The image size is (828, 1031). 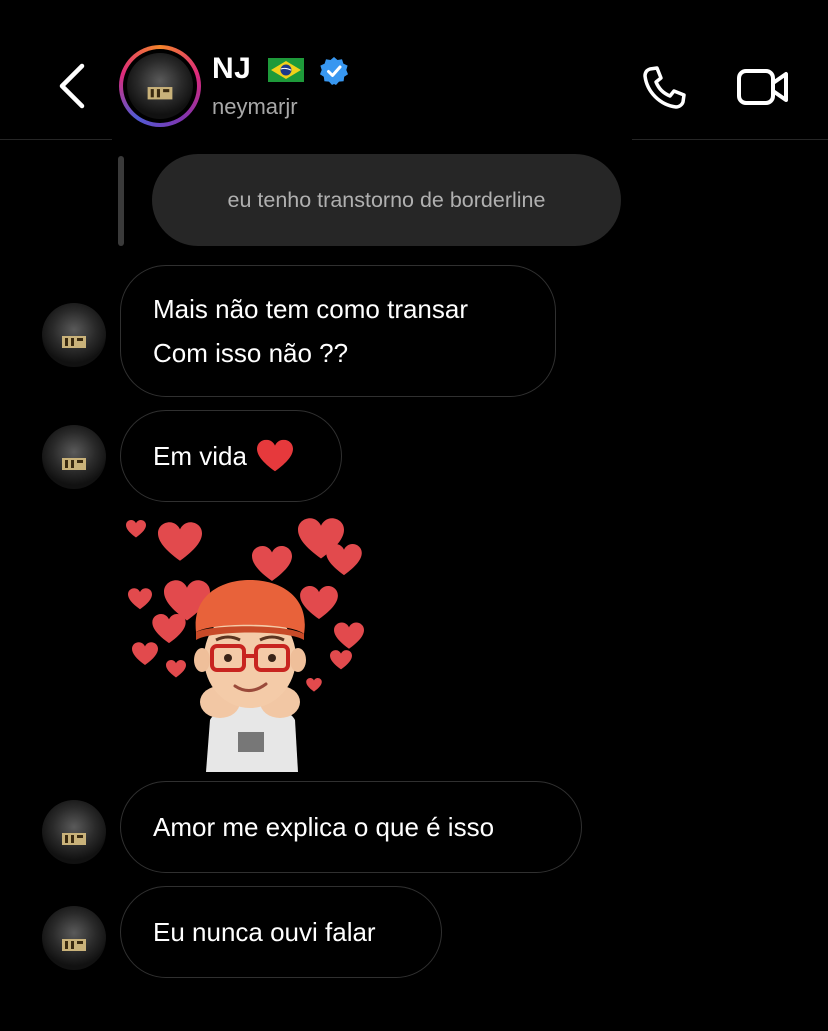 What do you see at coordinates (121, 201) in the screenshot?
I see `reply-indicator-bar` at bounding box center [121, 201].